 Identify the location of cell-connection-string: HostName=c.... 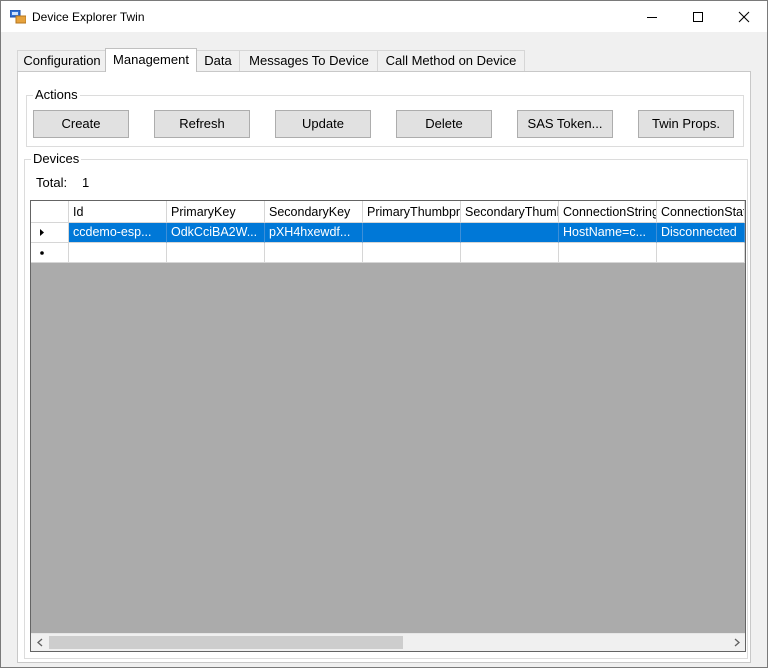
(608, 233).